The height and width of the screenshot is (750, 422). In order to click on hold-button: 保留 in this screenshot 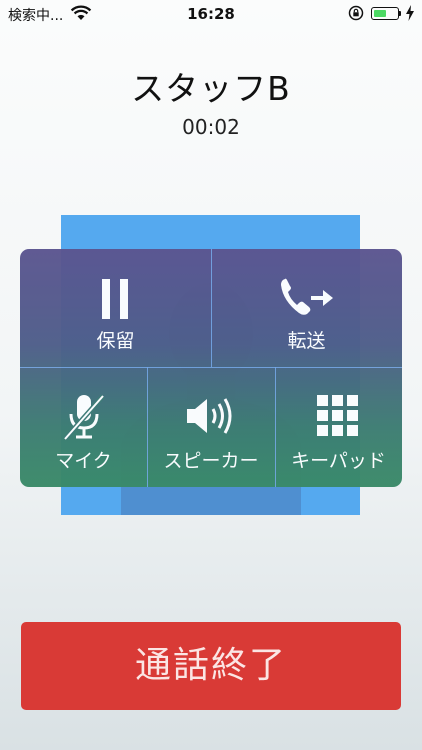, I will do `click(115, 308)`.